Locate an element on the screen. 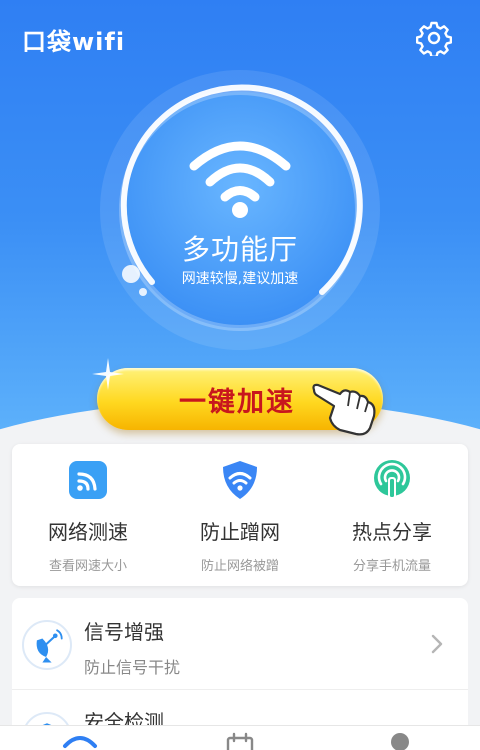 This screenshot has width=480, height=750. bottom-tab-bar is located at coordinates (240, 737).